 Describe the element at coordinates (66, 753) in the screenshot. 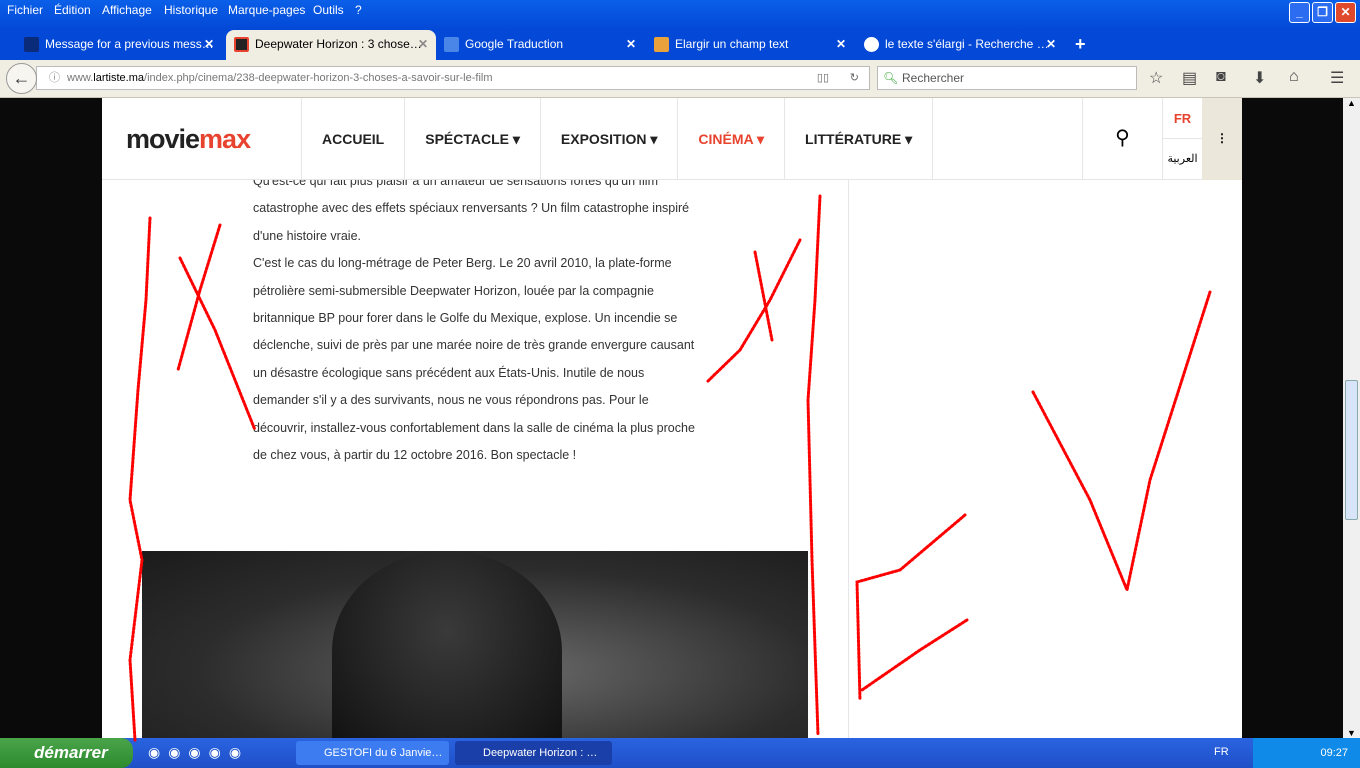

I see `start-button: démarrer` at that location.